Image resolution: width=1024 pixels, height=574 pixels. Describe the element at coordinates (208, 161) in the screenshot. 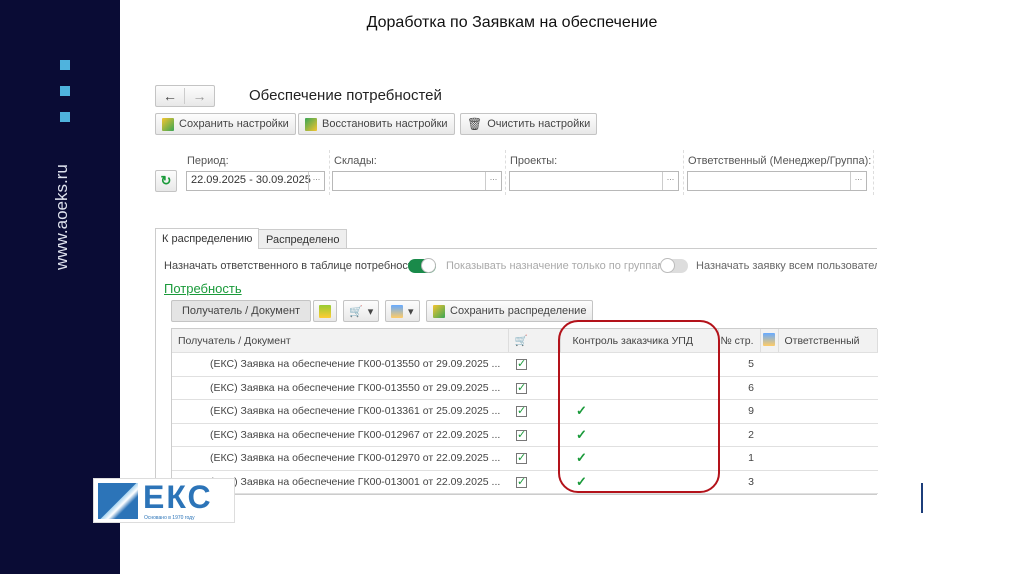

I see `period-label: Период:` at that location.